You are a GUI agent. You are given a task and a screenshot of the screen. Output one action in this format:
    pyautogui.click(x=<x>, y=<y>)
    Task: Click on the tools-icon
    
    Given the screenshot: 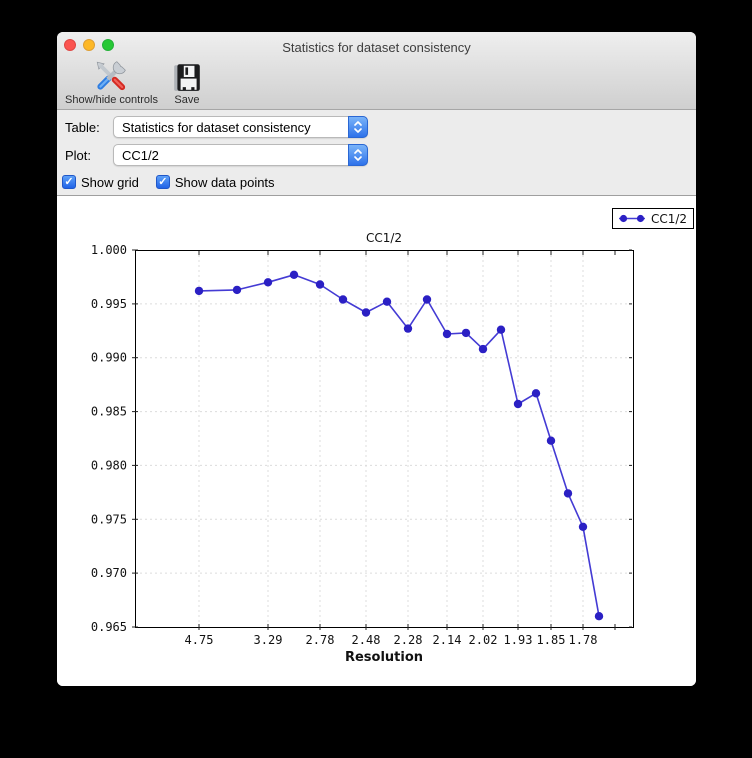 What is the action you would take?
    pyautogui.click(x=112, y=76)
    